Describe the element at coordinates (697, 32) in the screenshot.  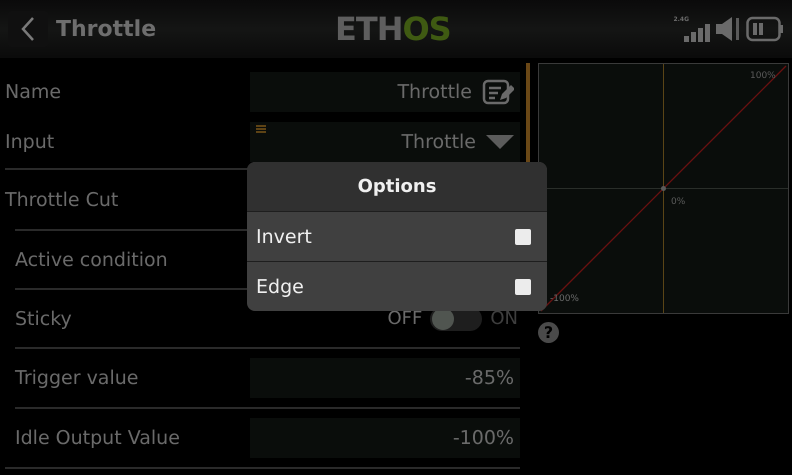
I see `signal-icon` at that location.